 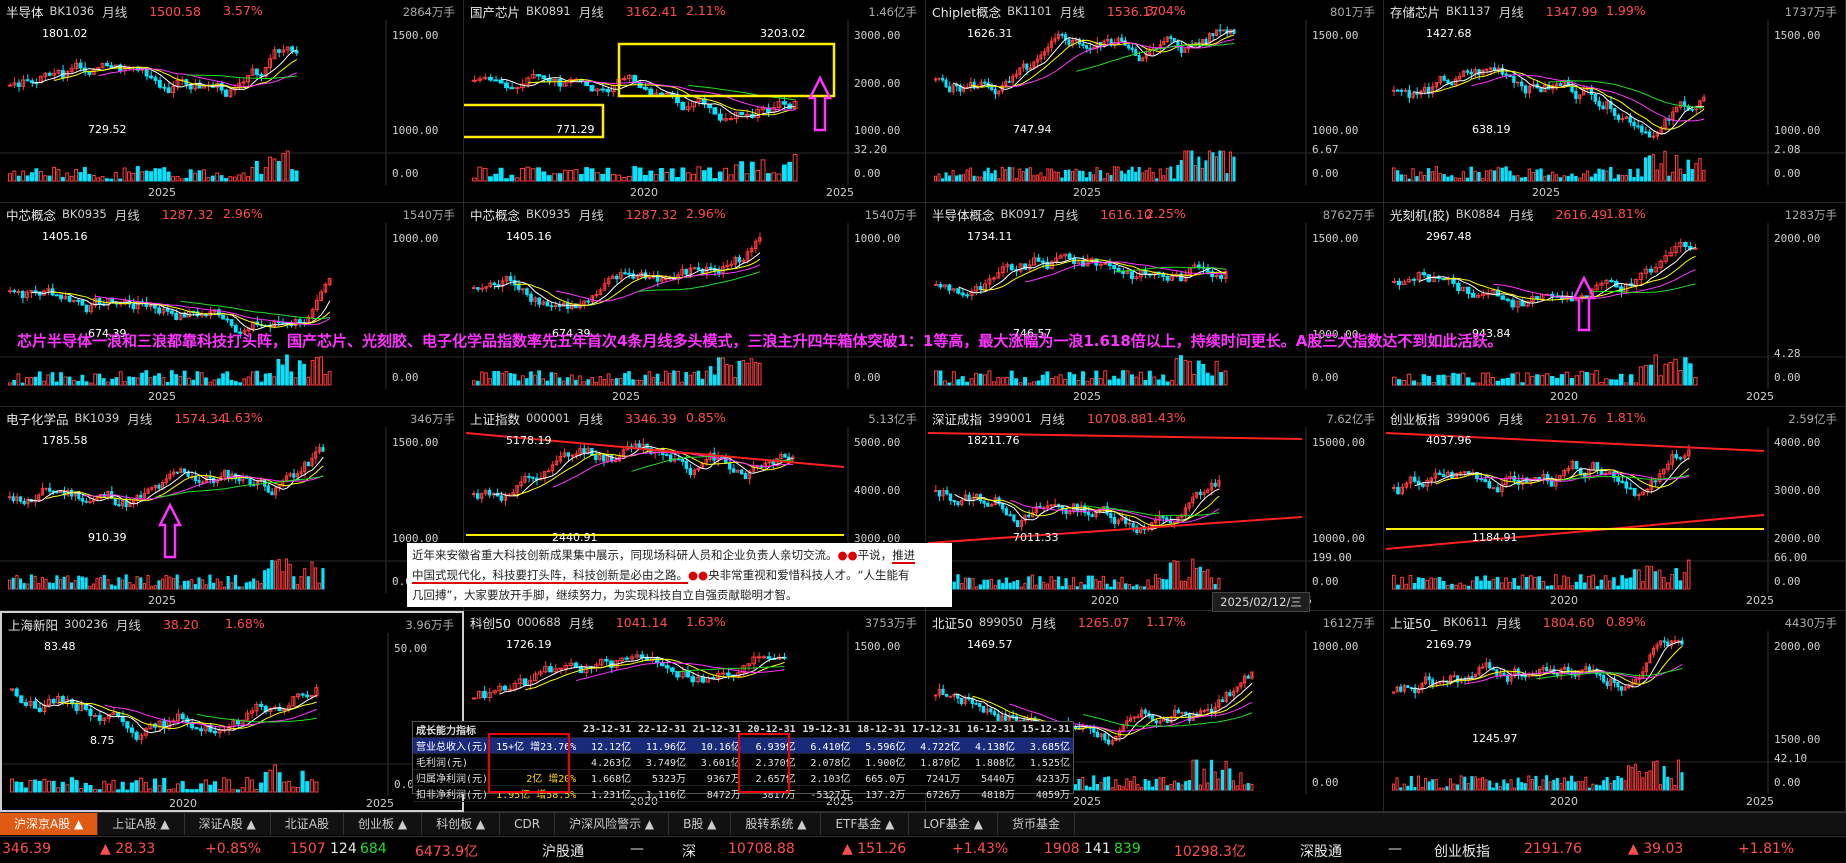 I want to click on ticker-sz-price: 10708.88, so click(x=761, y=849).